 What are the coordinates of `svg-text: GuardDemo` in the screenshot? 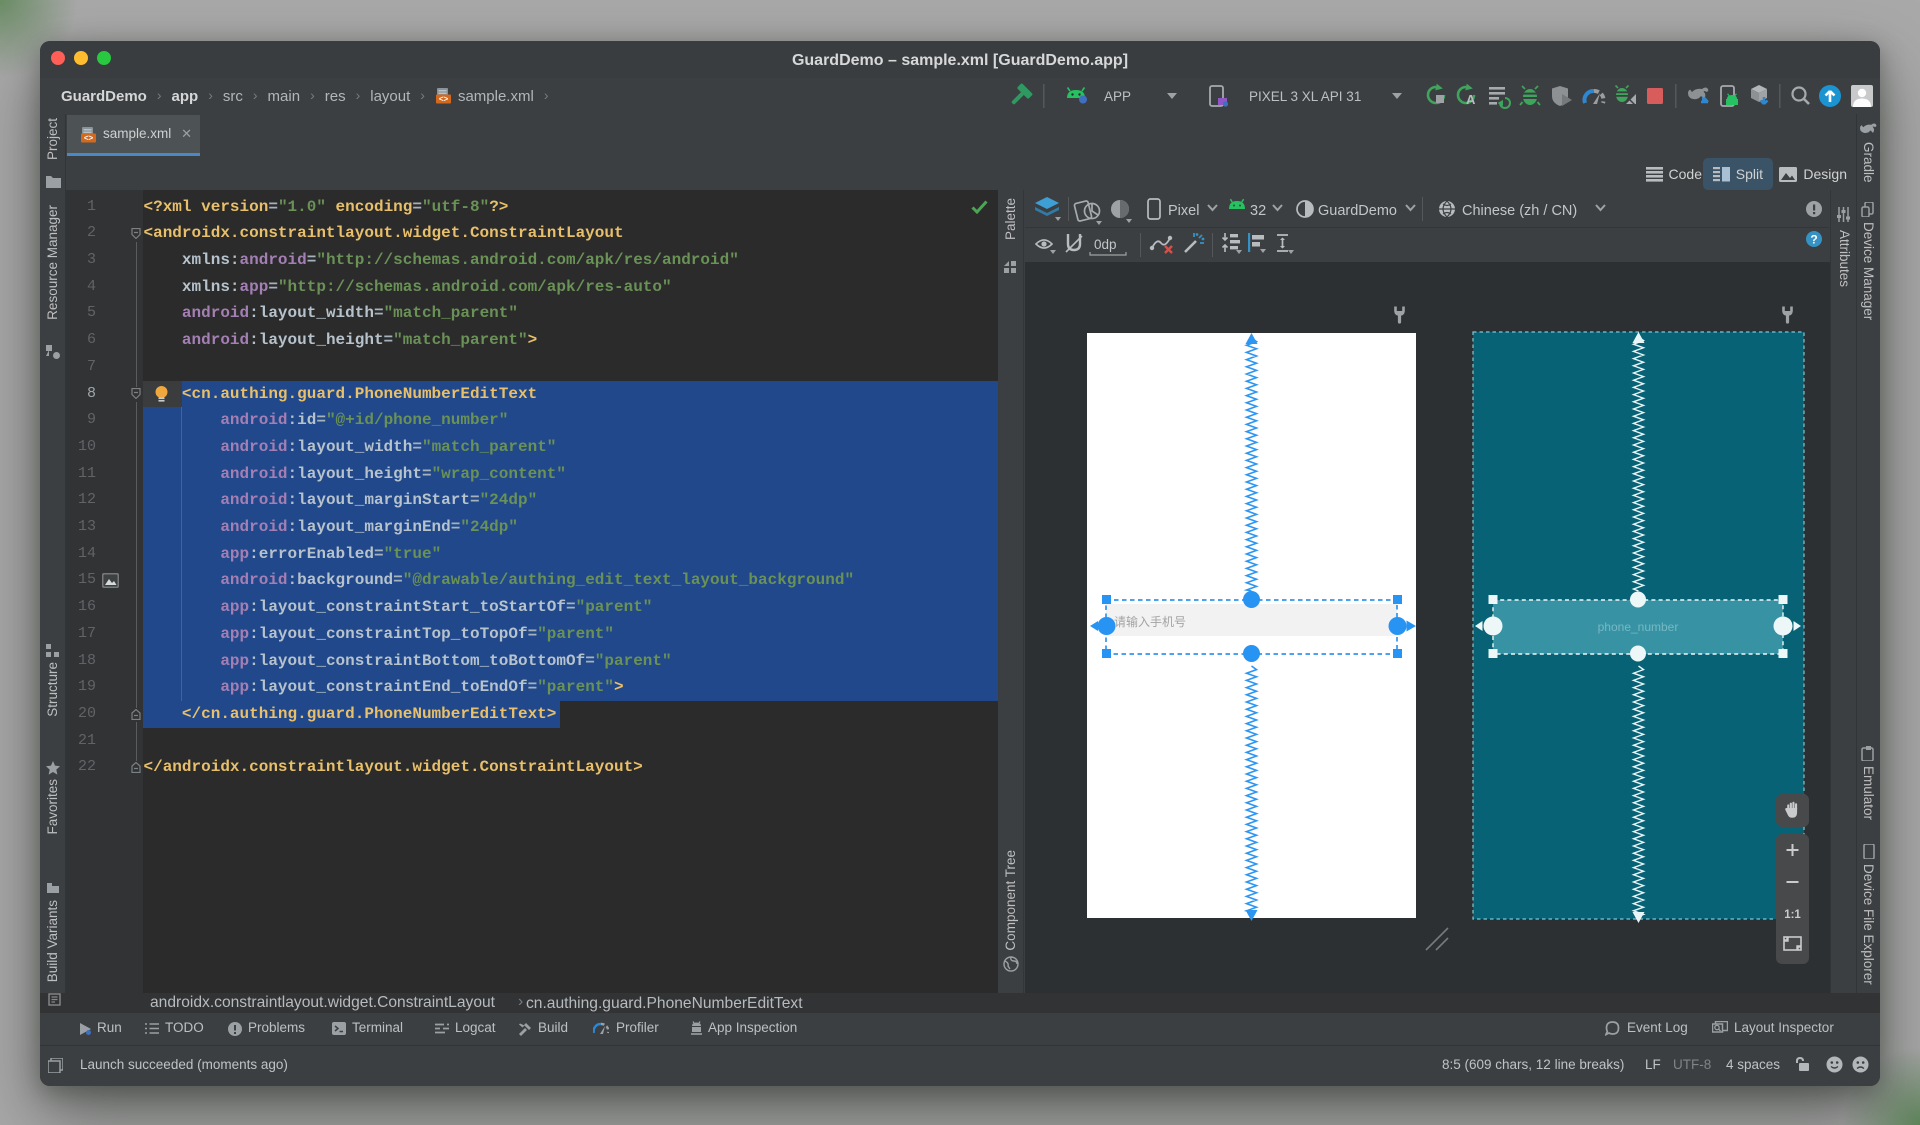 It's located at (1357, 211).